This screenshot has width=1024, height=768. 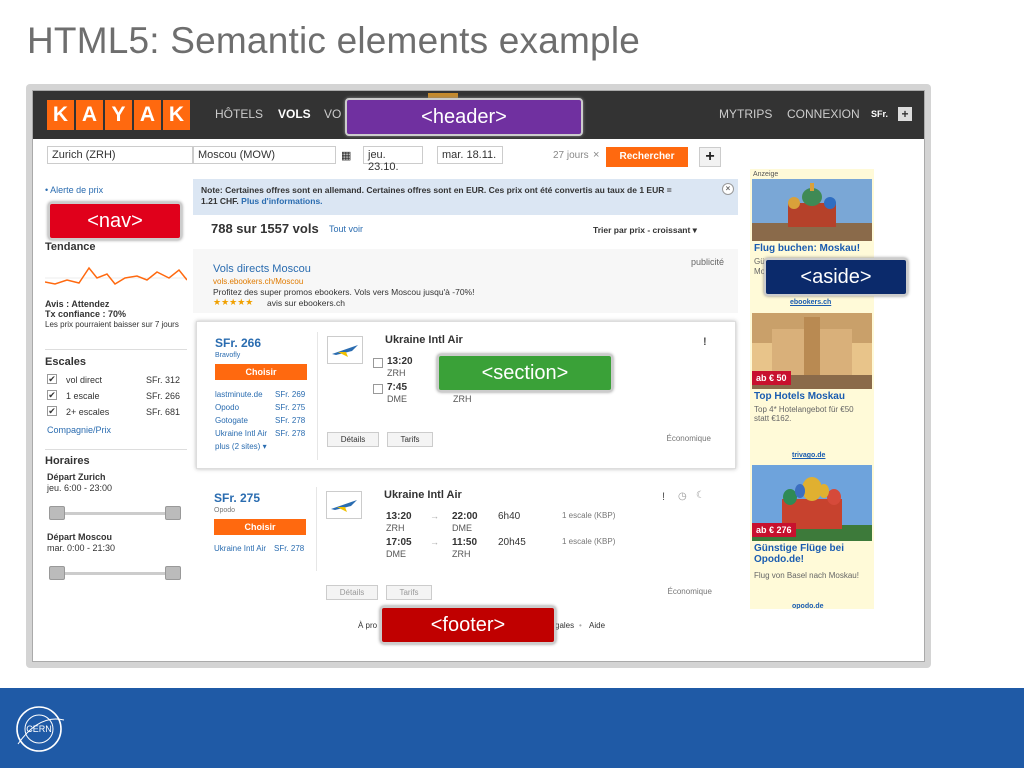 I want to click on notice-text-2: 1.21 CHF., so click(x=220, y=201).